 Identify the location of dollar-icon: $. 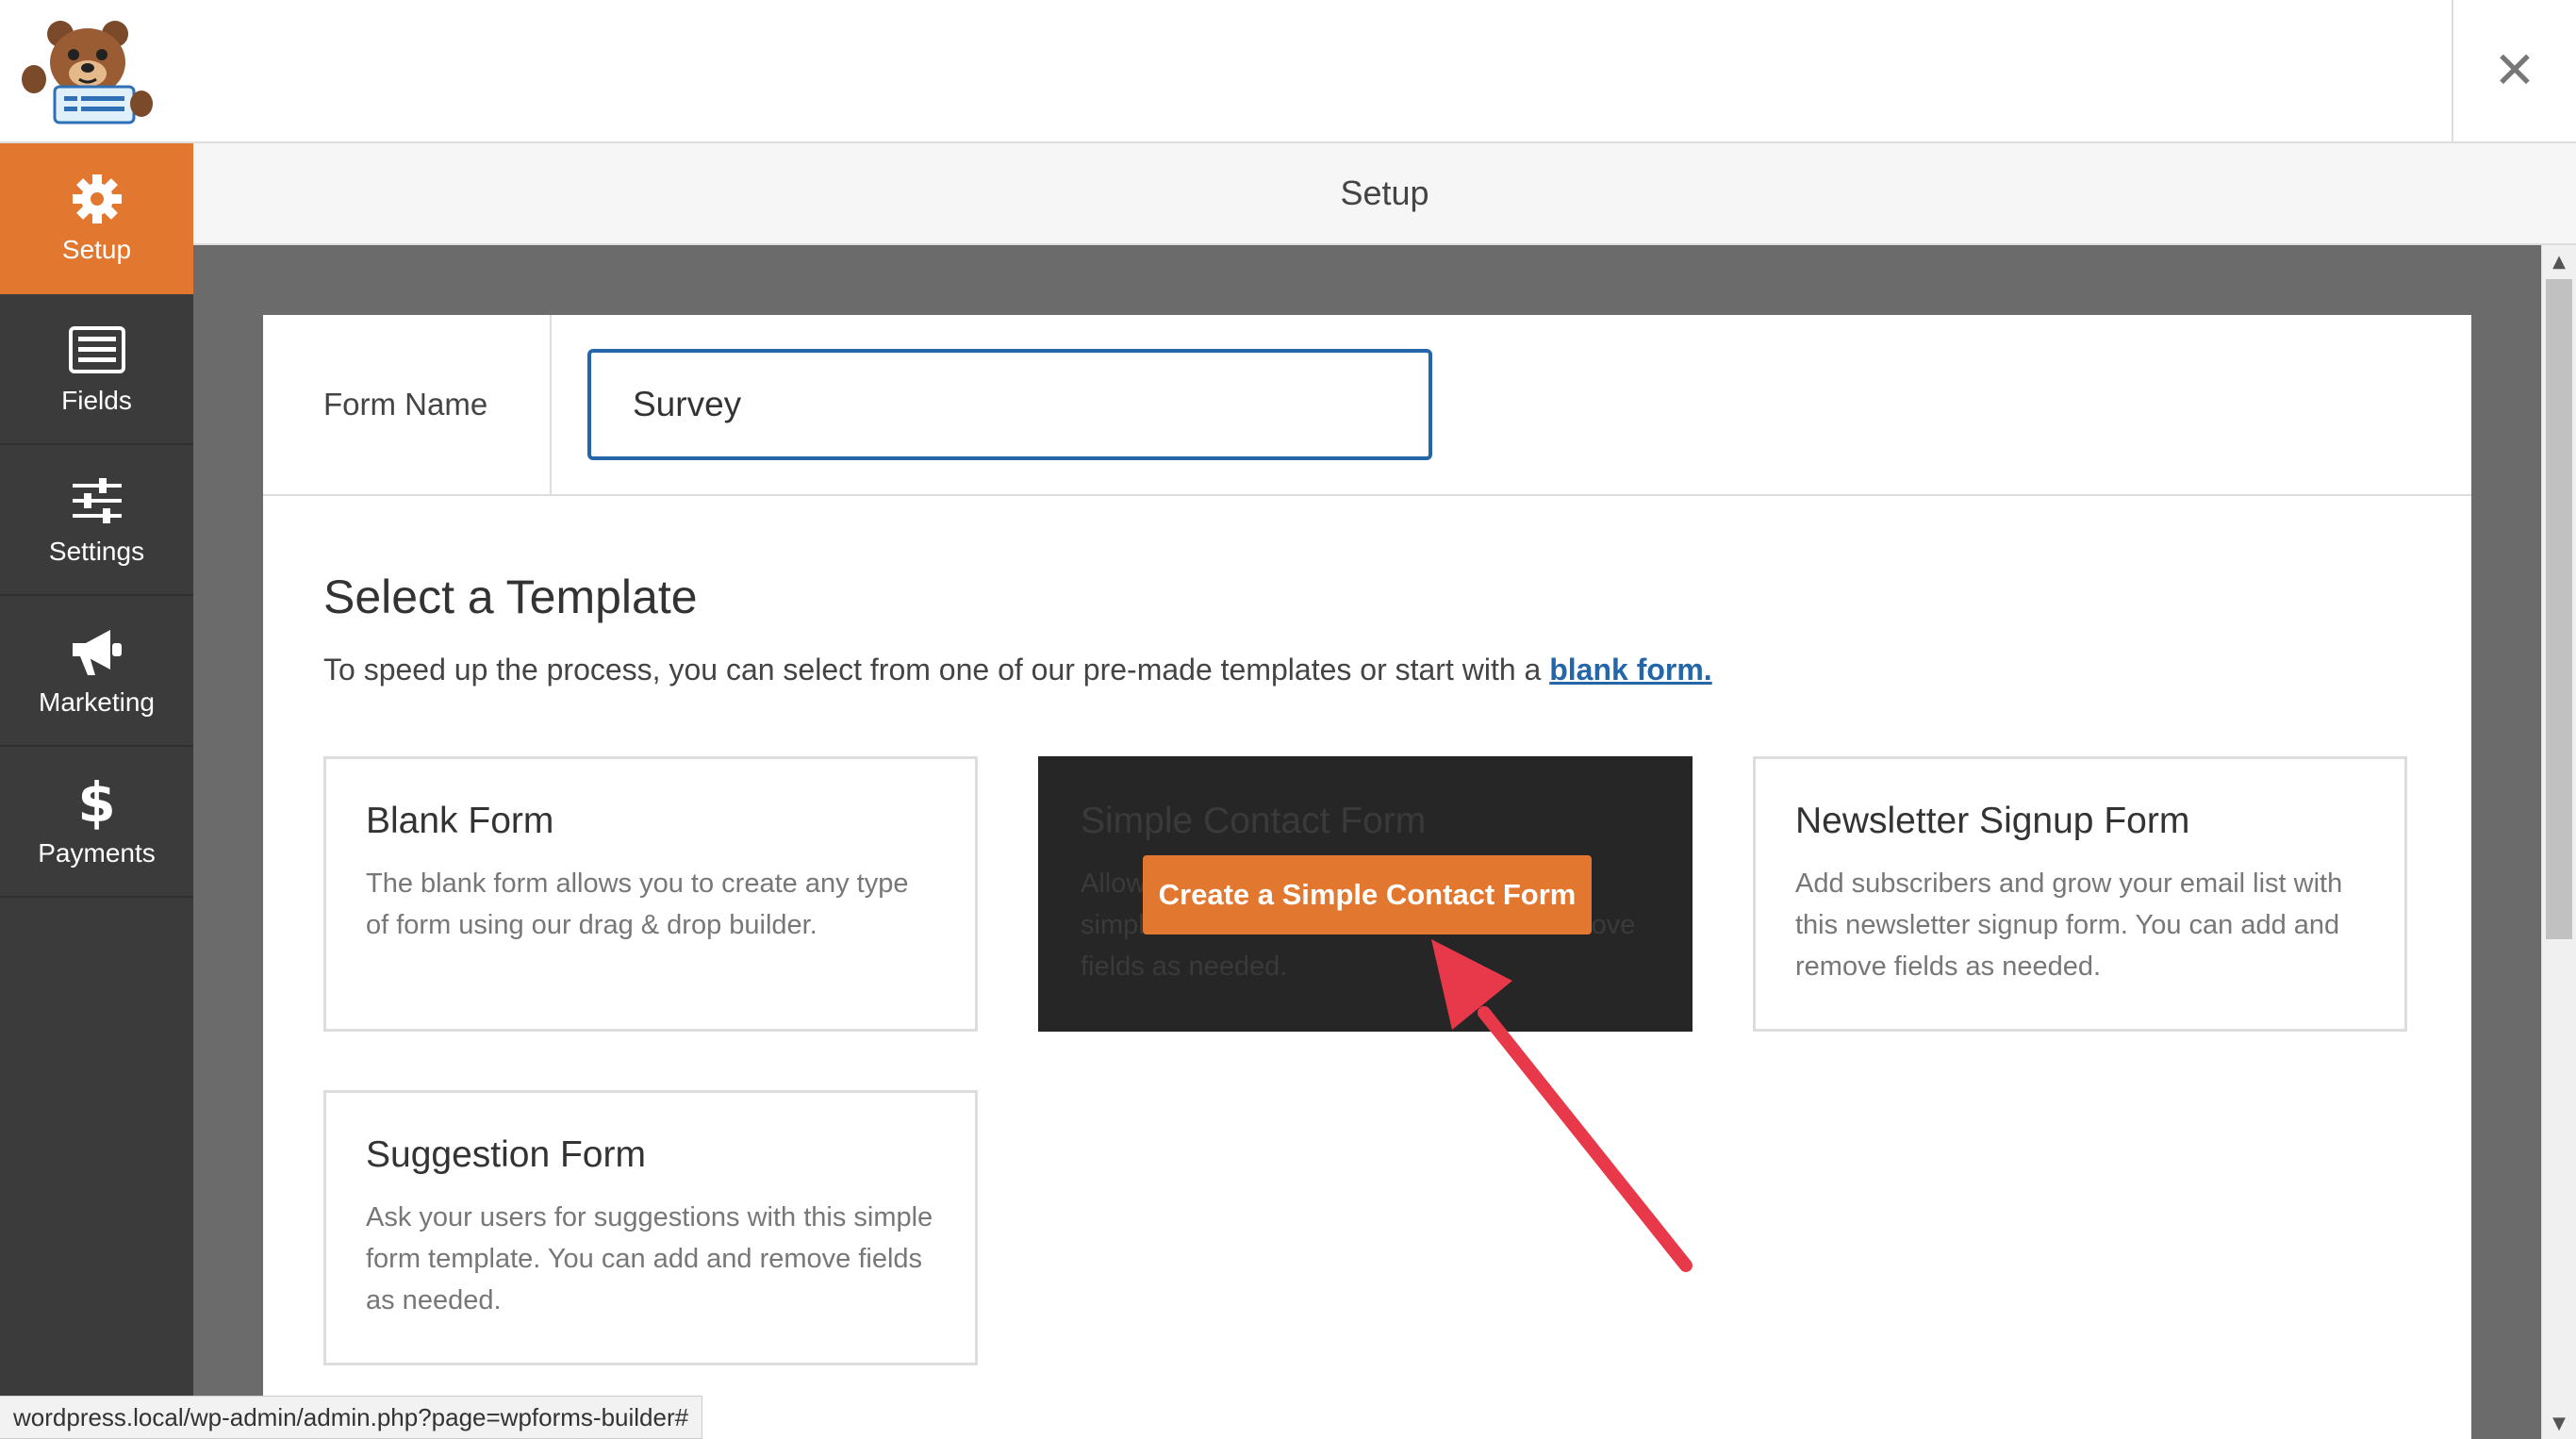
(96, 802).